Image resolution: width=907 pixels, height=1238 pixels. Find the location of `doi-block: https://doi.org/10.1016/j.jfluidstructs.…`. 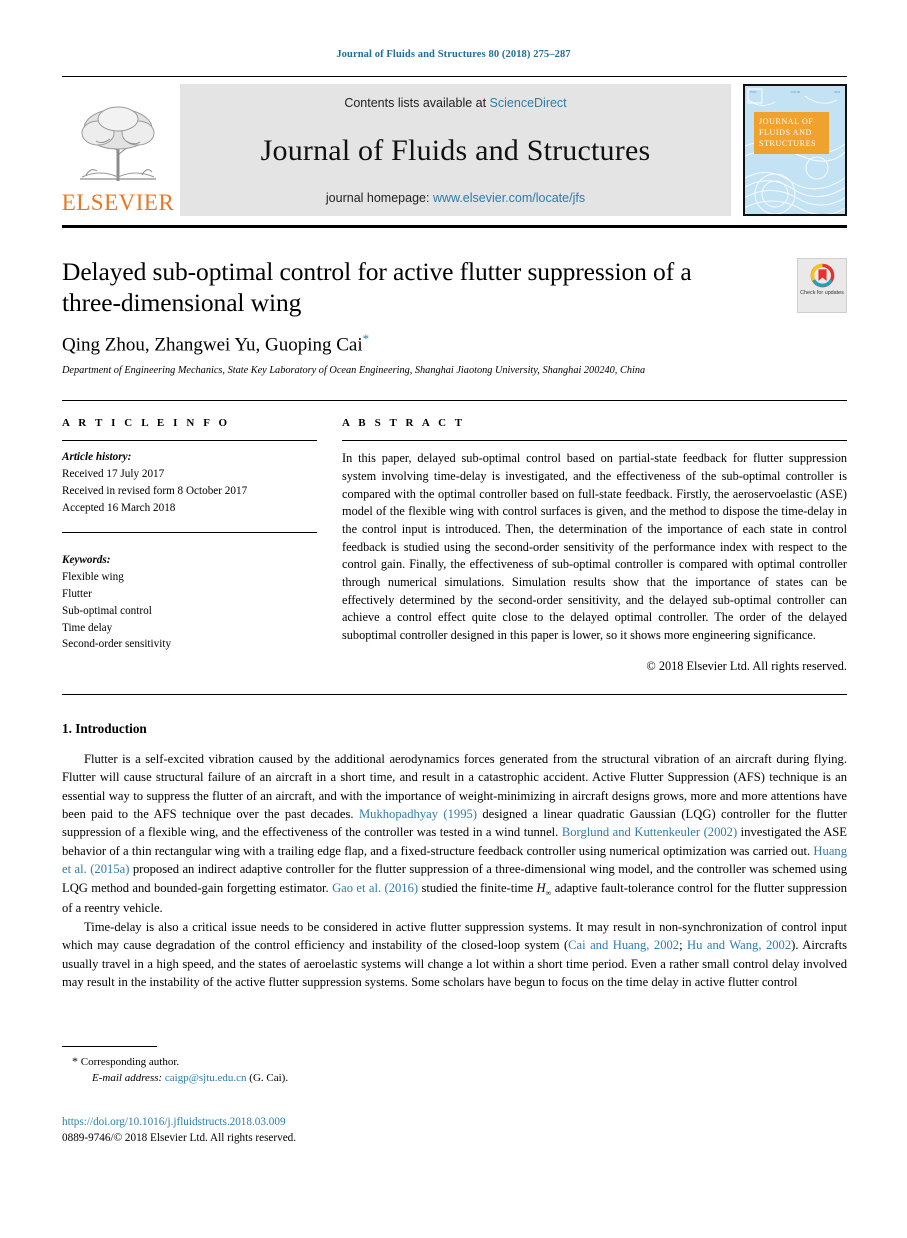

doi-block: https://doi.org/10.1016/j.jfluidstructs.… is located at coordinates (179, 1128).